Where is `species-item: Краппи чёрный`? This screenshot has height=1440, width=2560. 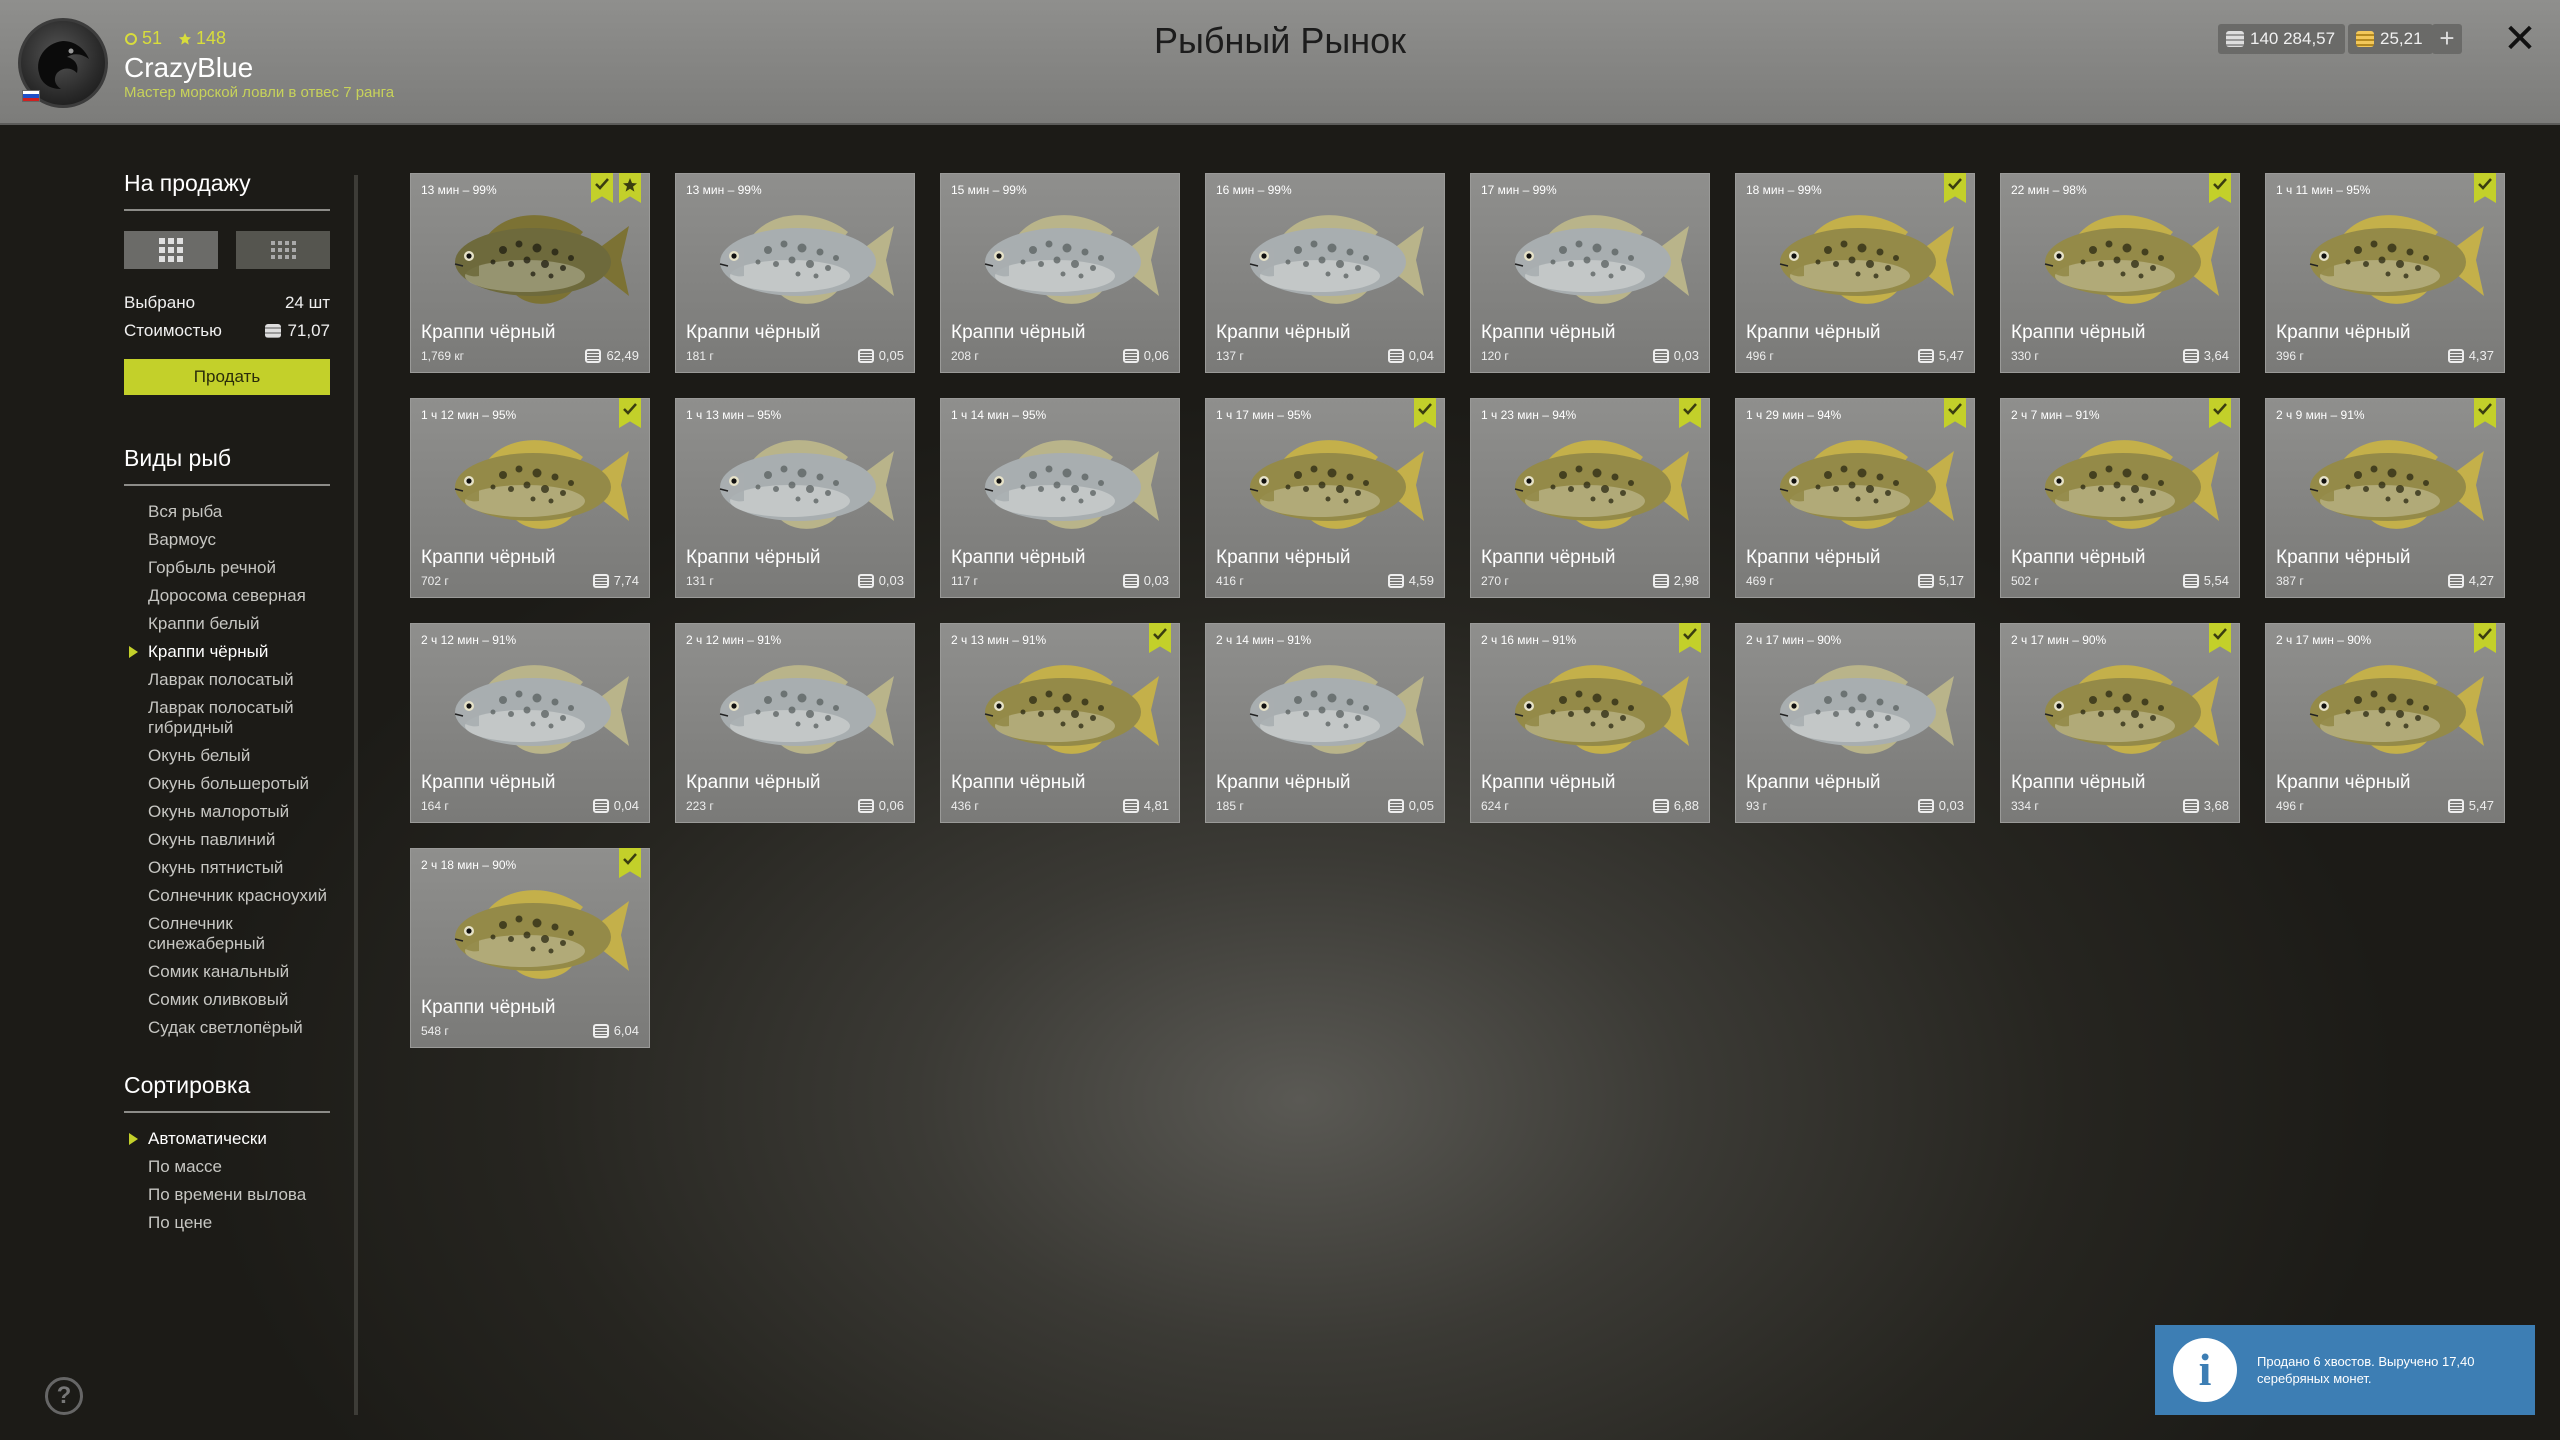 species-item: Краппи чёрный is located at coordinates (227, 652).